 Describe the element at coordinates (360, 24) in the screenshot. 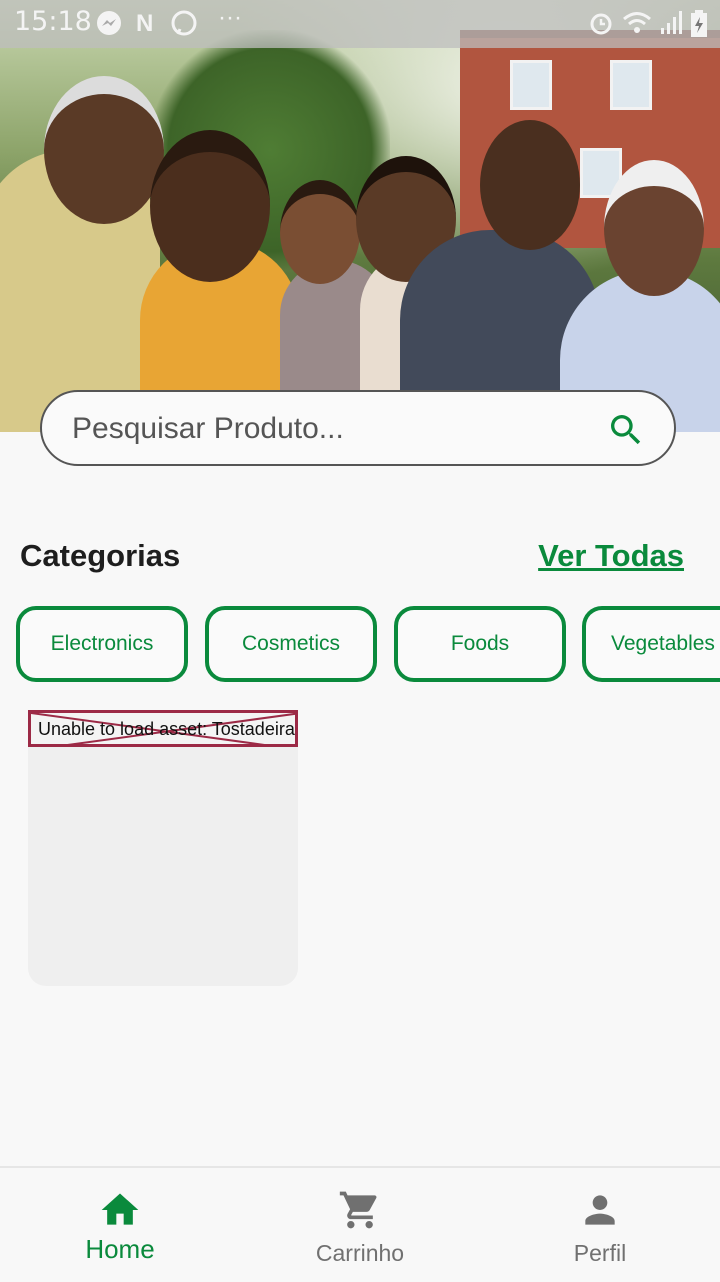

I see `status-bar: 15:18 N ···` at that location.